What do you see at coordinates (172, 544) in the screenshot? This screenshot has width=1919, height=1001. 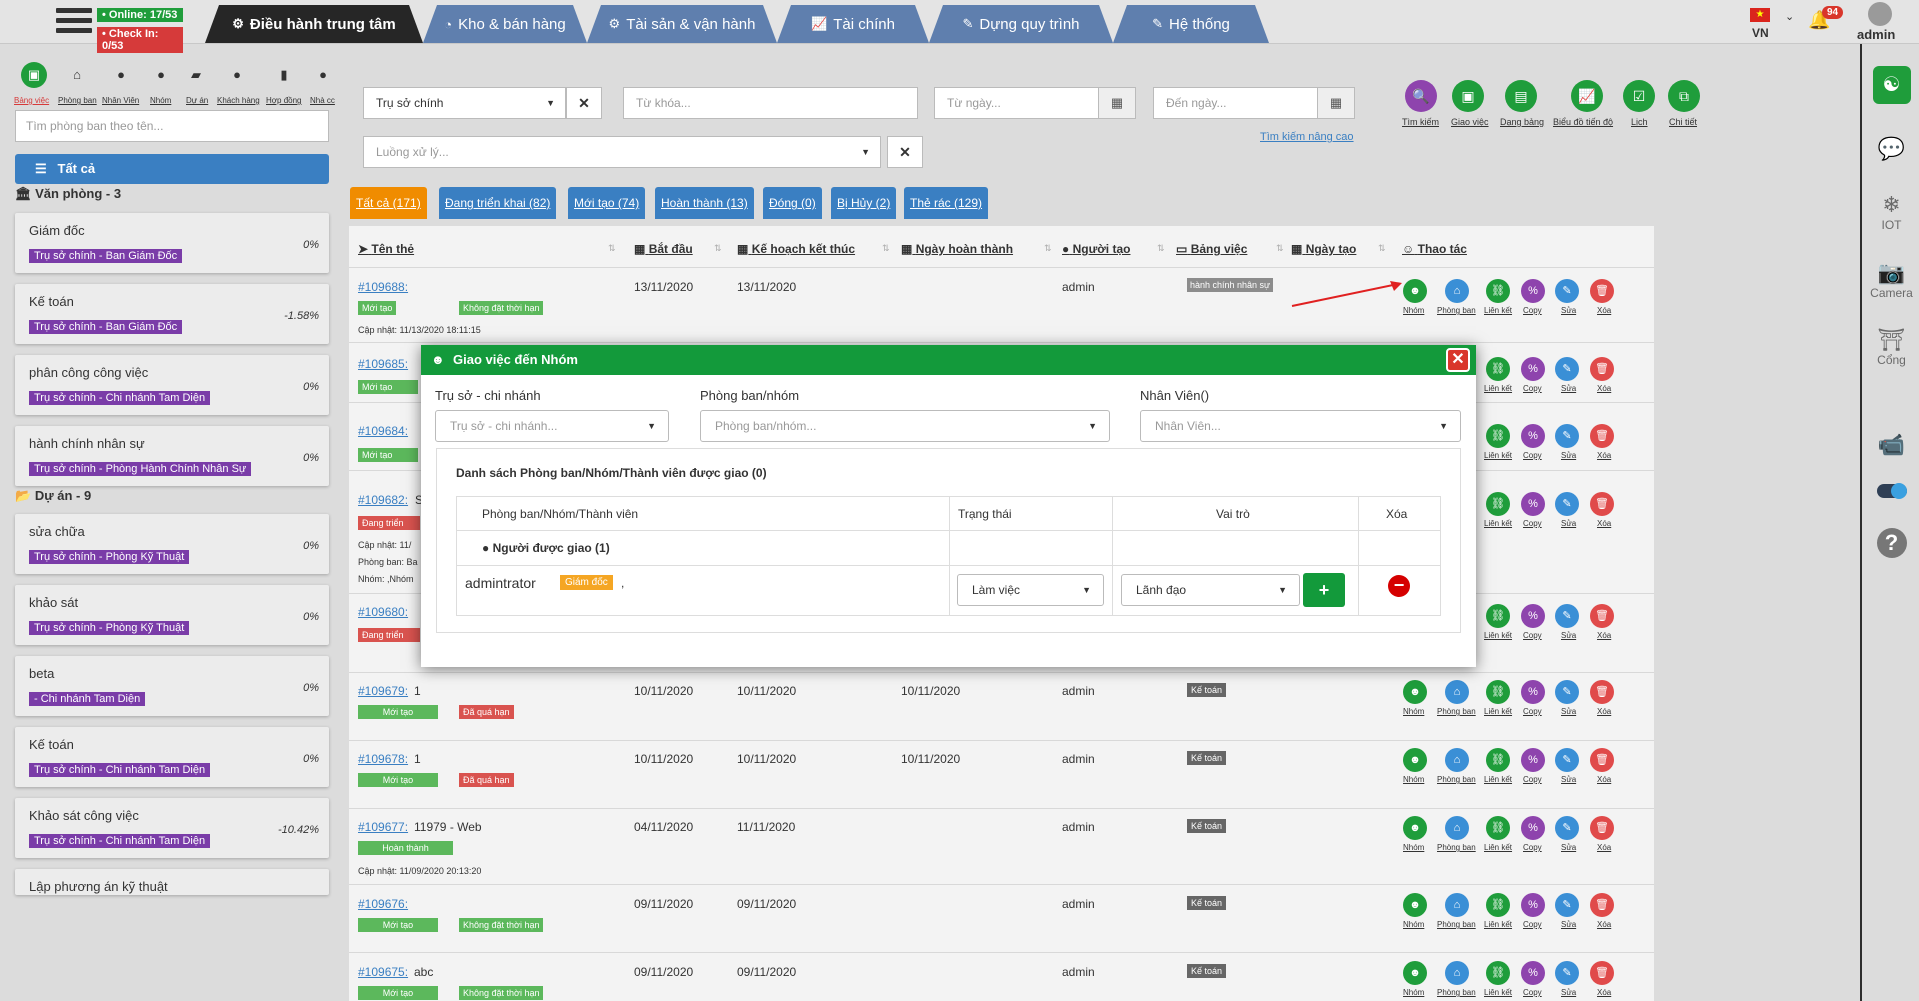 I see `list-item: sửa chữa Trụ sở chính - Phòng Kỹ Thuật 0%` at bounding box center [172, 544].